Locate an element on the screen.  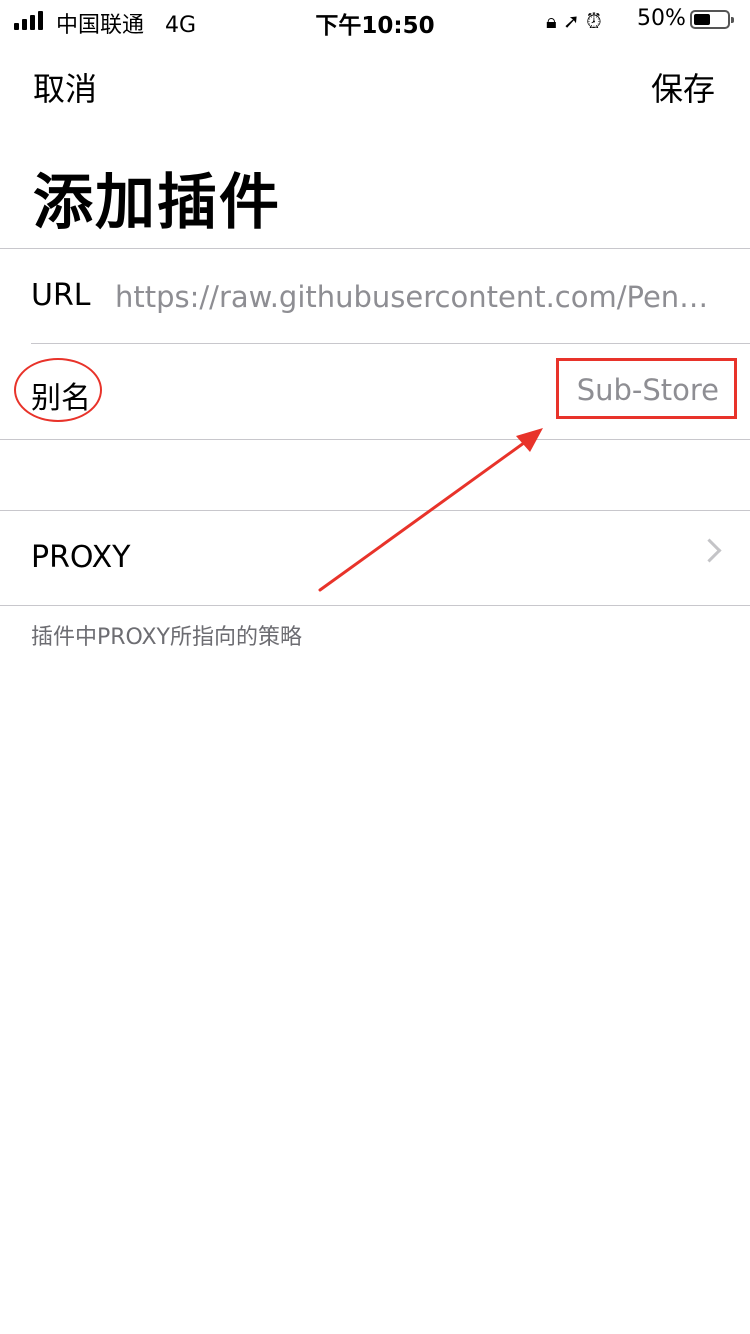
annotation-arrow is located at coordinates (430, 510).